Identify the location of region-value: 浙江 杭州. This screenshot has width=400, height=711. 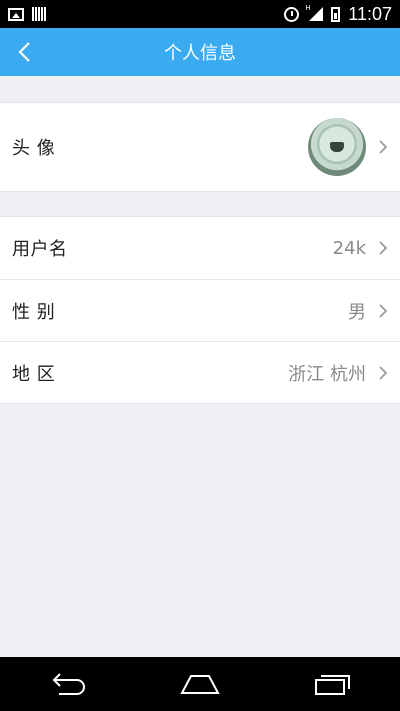
(327, 374).